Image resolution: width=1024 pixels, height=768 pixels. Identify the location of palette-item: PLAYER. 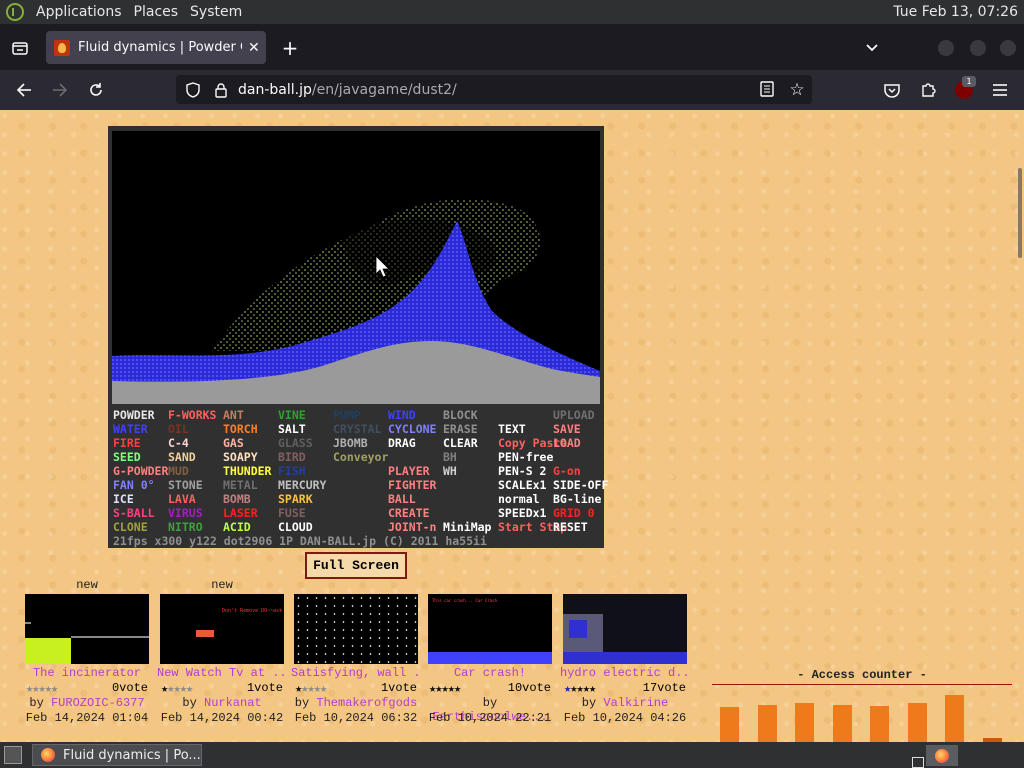
(409, 471).